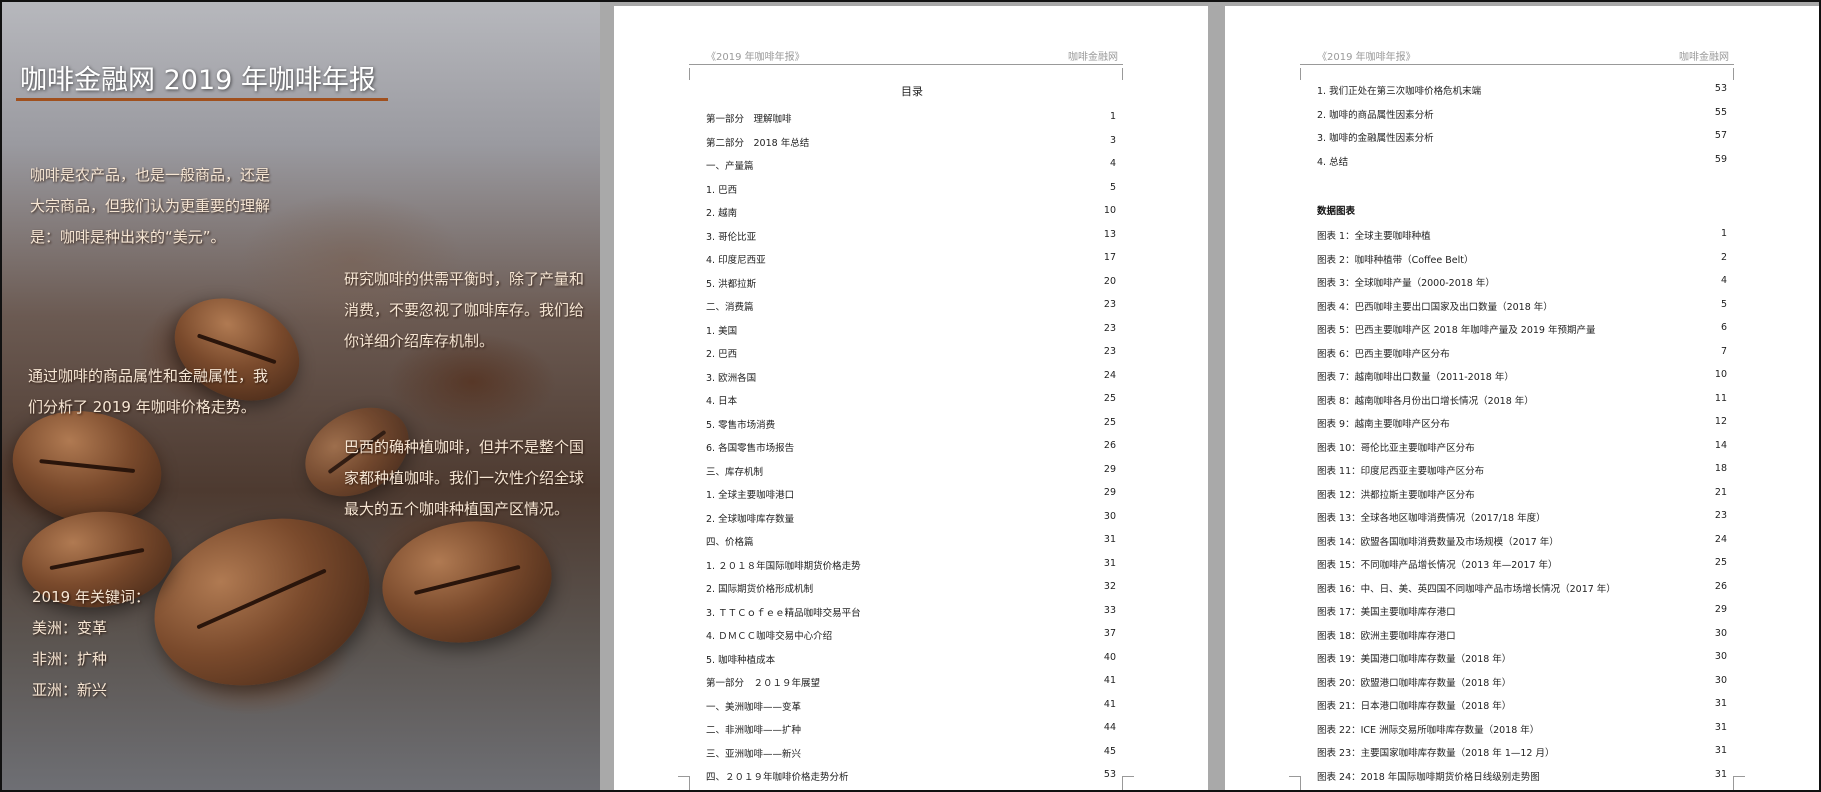 Image resolution: width=1821 pixels, height=792 pixels. I want to click on toc-entry-text: 图表 11：印度尼西亚主要咖啡产区分布, so click(1401, 471).